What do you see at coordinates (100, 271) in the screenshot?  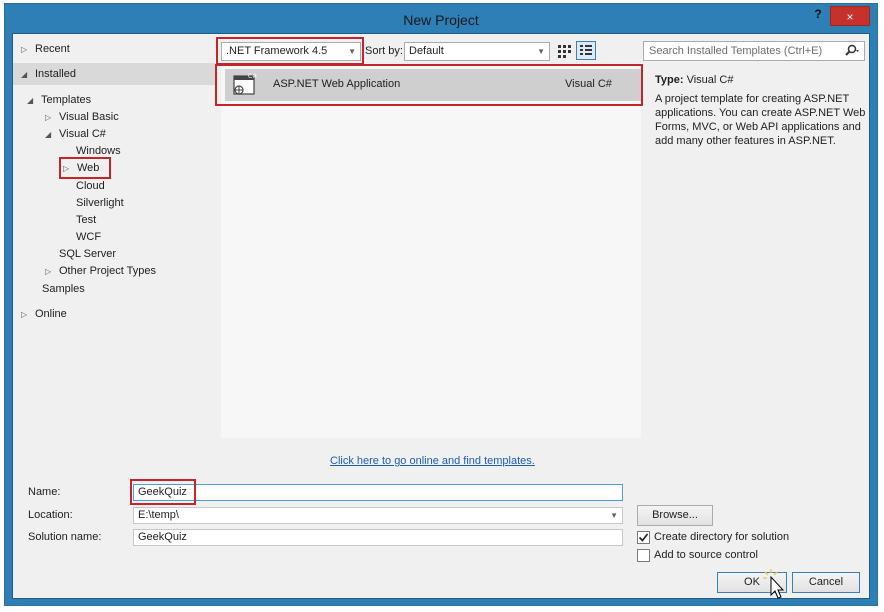 I see `tree-item-other-project-types: ▷ Other Project Types` at bounding box center [100, 271].